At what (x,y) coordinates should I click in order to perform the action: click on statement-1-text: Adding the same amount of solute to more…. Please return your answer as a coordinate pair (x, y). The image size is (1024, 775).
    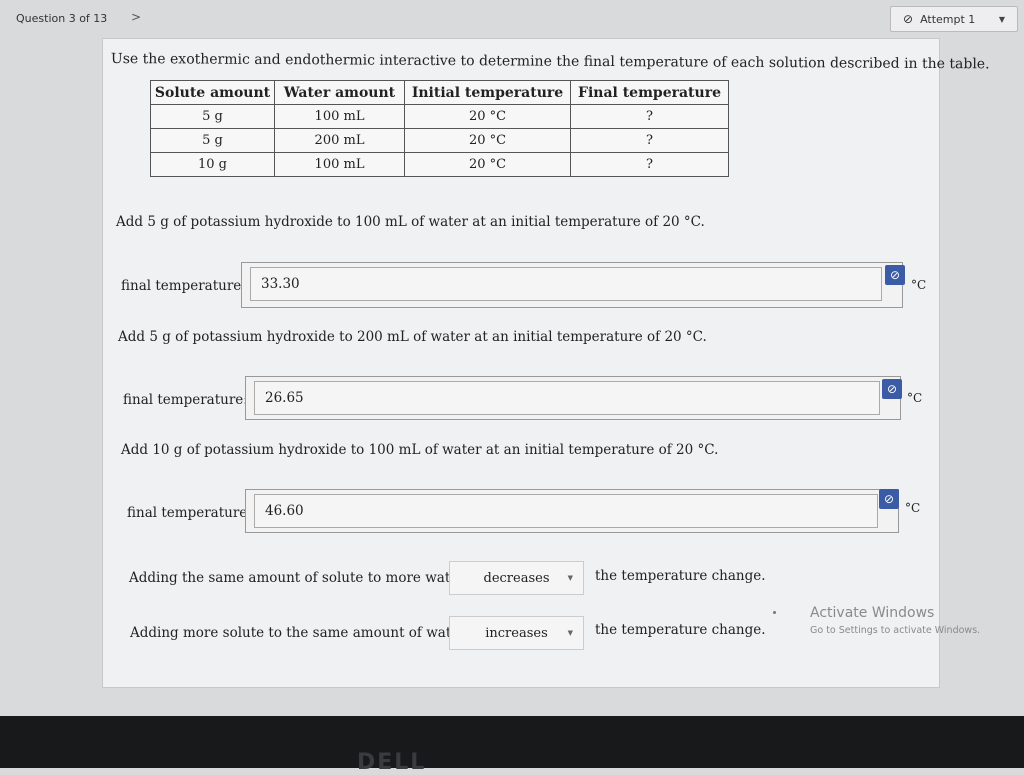
    Looking at the image, I should click on (297, 578).